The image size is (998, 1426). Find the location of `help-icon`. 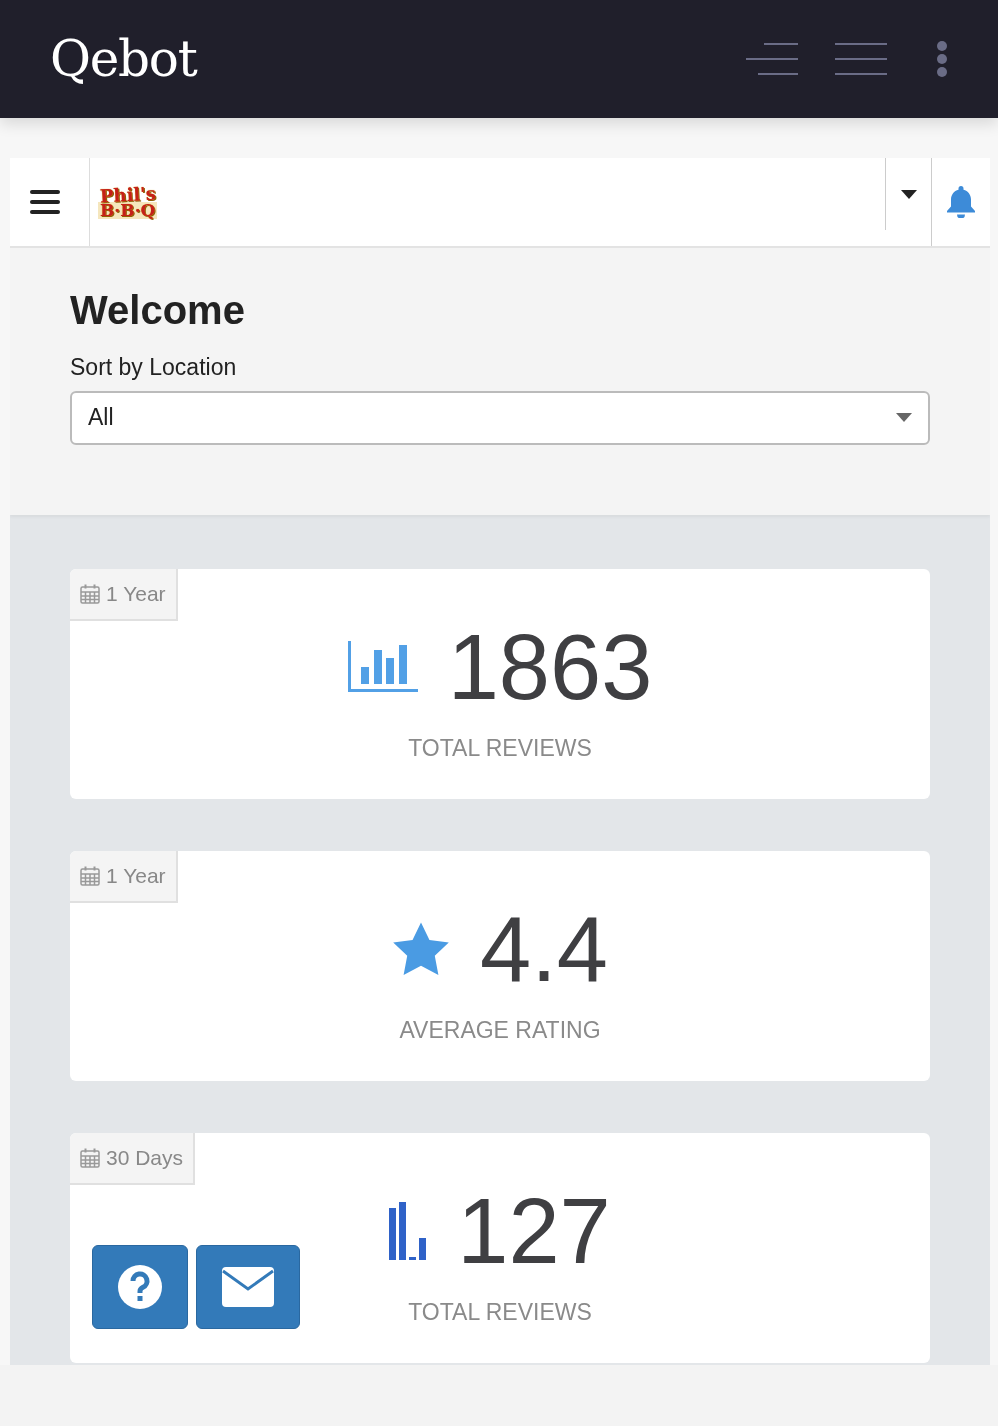

help-icon is located at coordinates (140, 1286).